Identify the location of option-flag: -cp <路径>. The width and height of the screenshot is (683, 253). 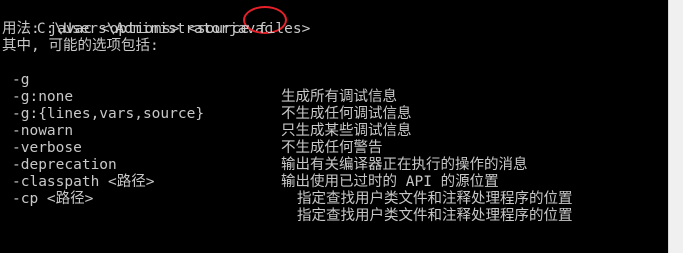
(53, 199).